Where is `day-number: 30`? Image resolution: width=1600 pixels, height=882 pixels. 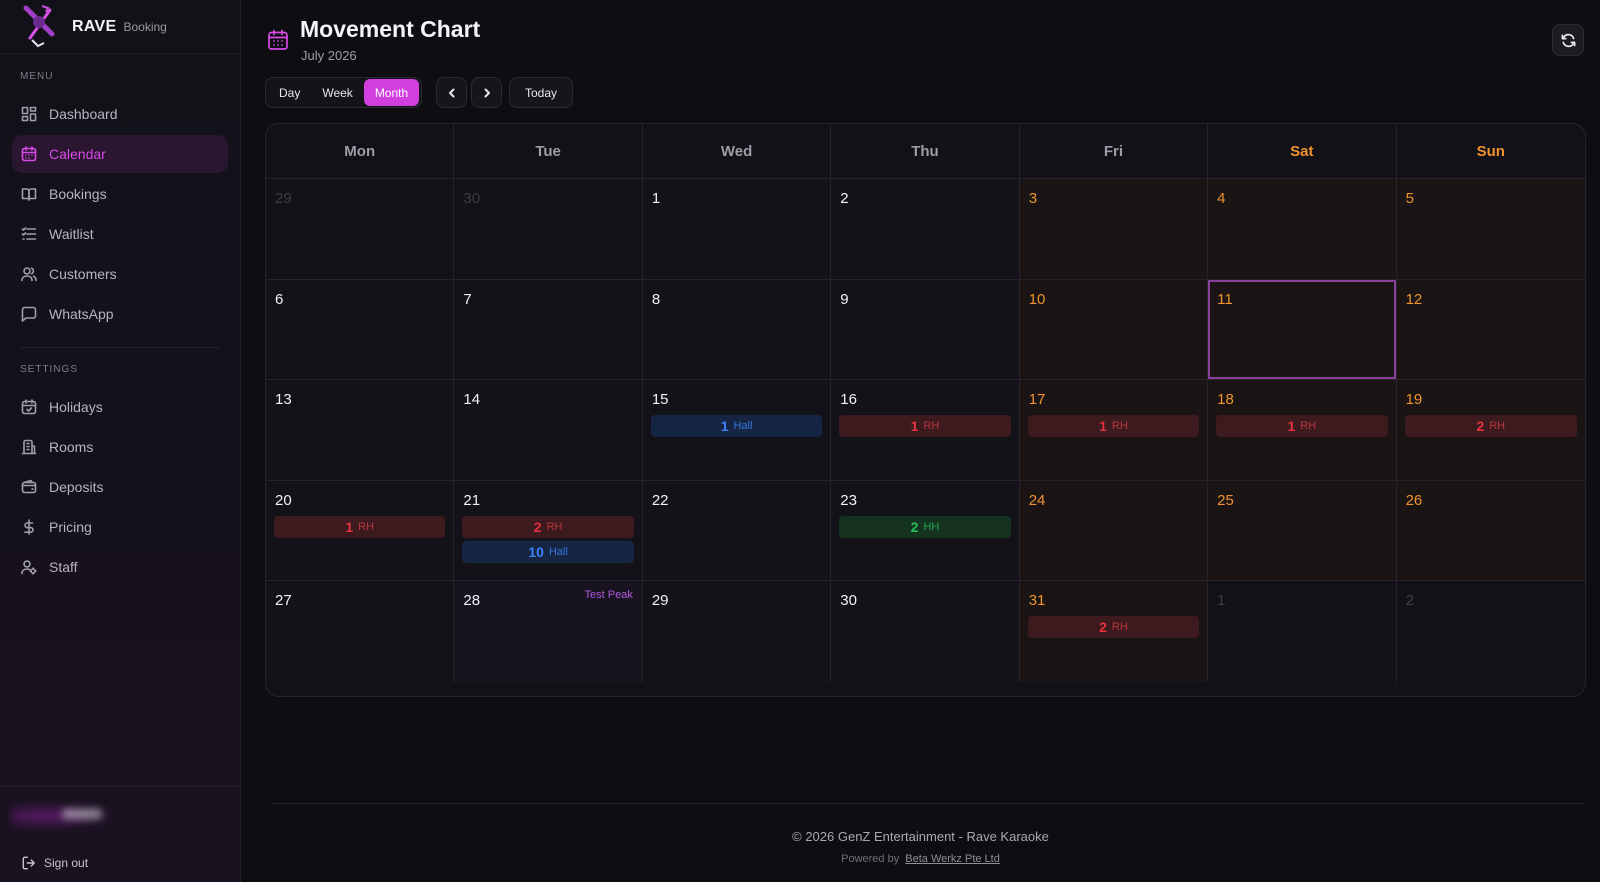
day-number: 30 is located at coordinates (472, 198).